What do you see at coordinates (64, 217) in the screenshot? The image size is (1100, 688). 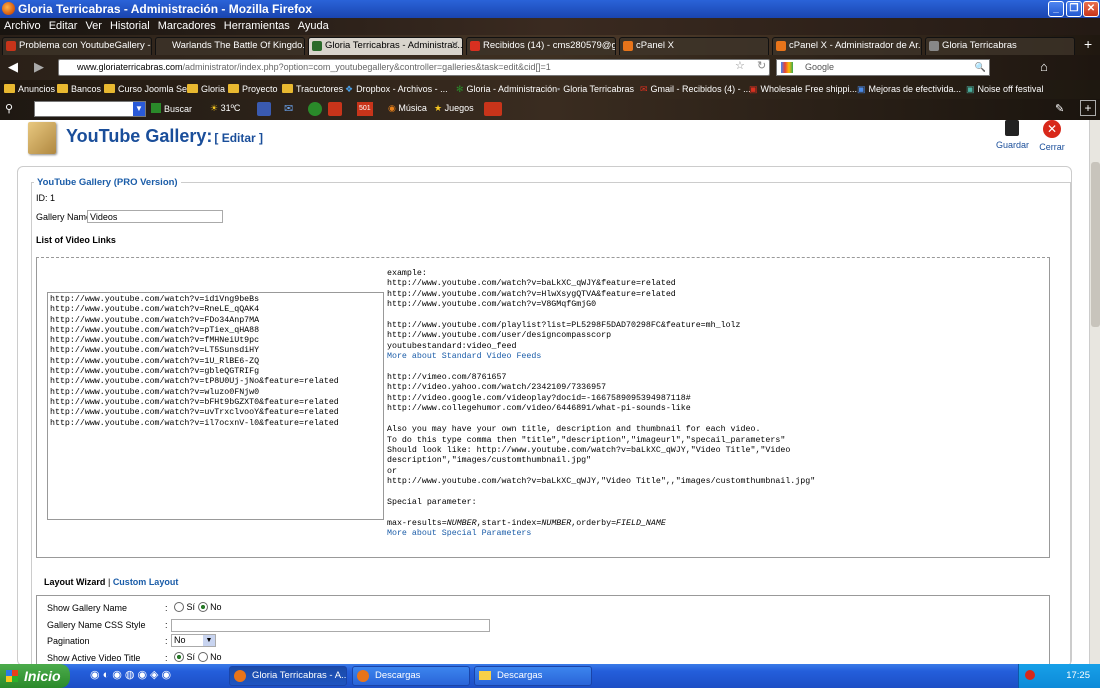 I see `gallery-name-label: Gallery Name` at bounding box center [64, 217].